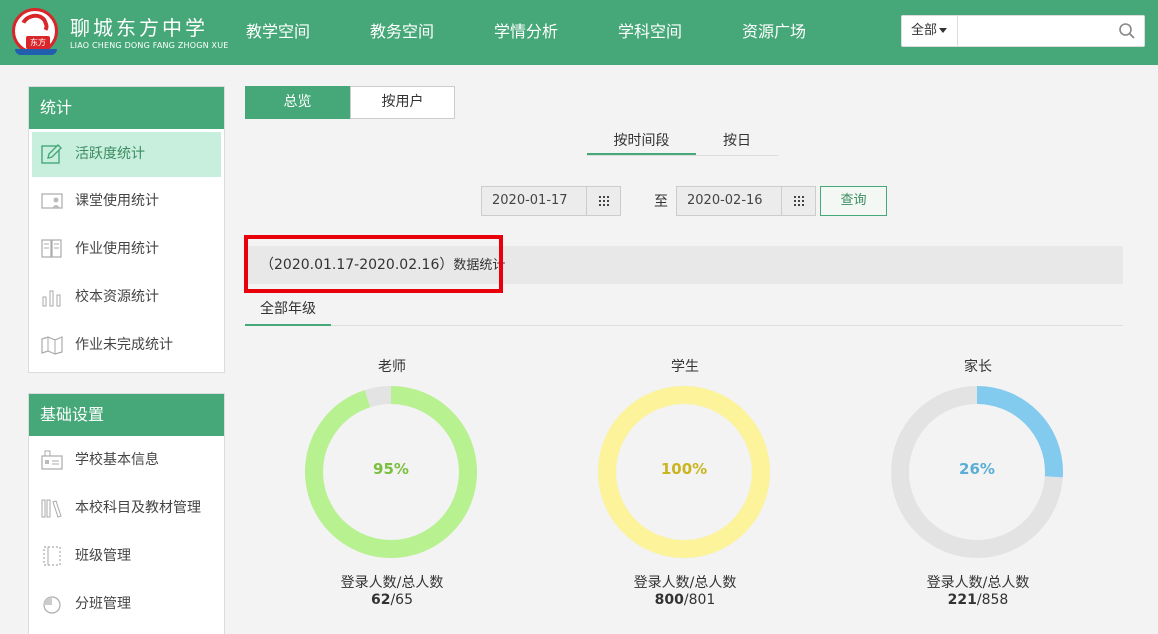 The width and height of the screenshot is (1158, 634). Describe the element at coordinates (52, 556) in the screenshot. I see `class-icon` at that location.